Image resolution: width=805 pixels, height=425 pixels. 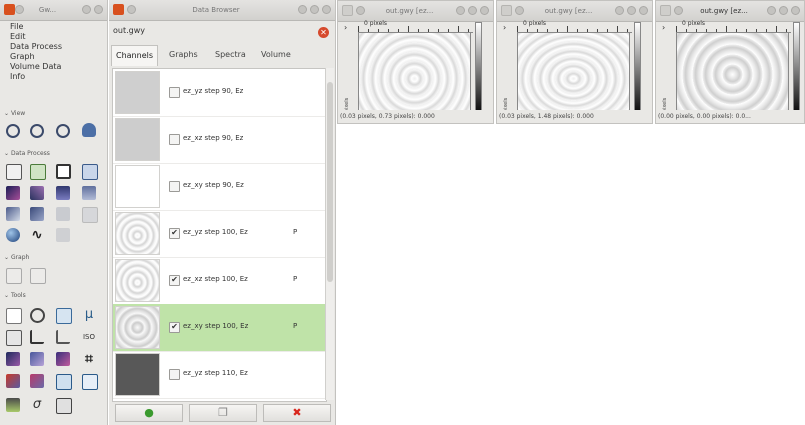 What do you see at coordinates (219, 234) in the screenshot?
I see `channel-row: ✔ ez_yz step 100, Ez P` at bounding box center [219, 234].